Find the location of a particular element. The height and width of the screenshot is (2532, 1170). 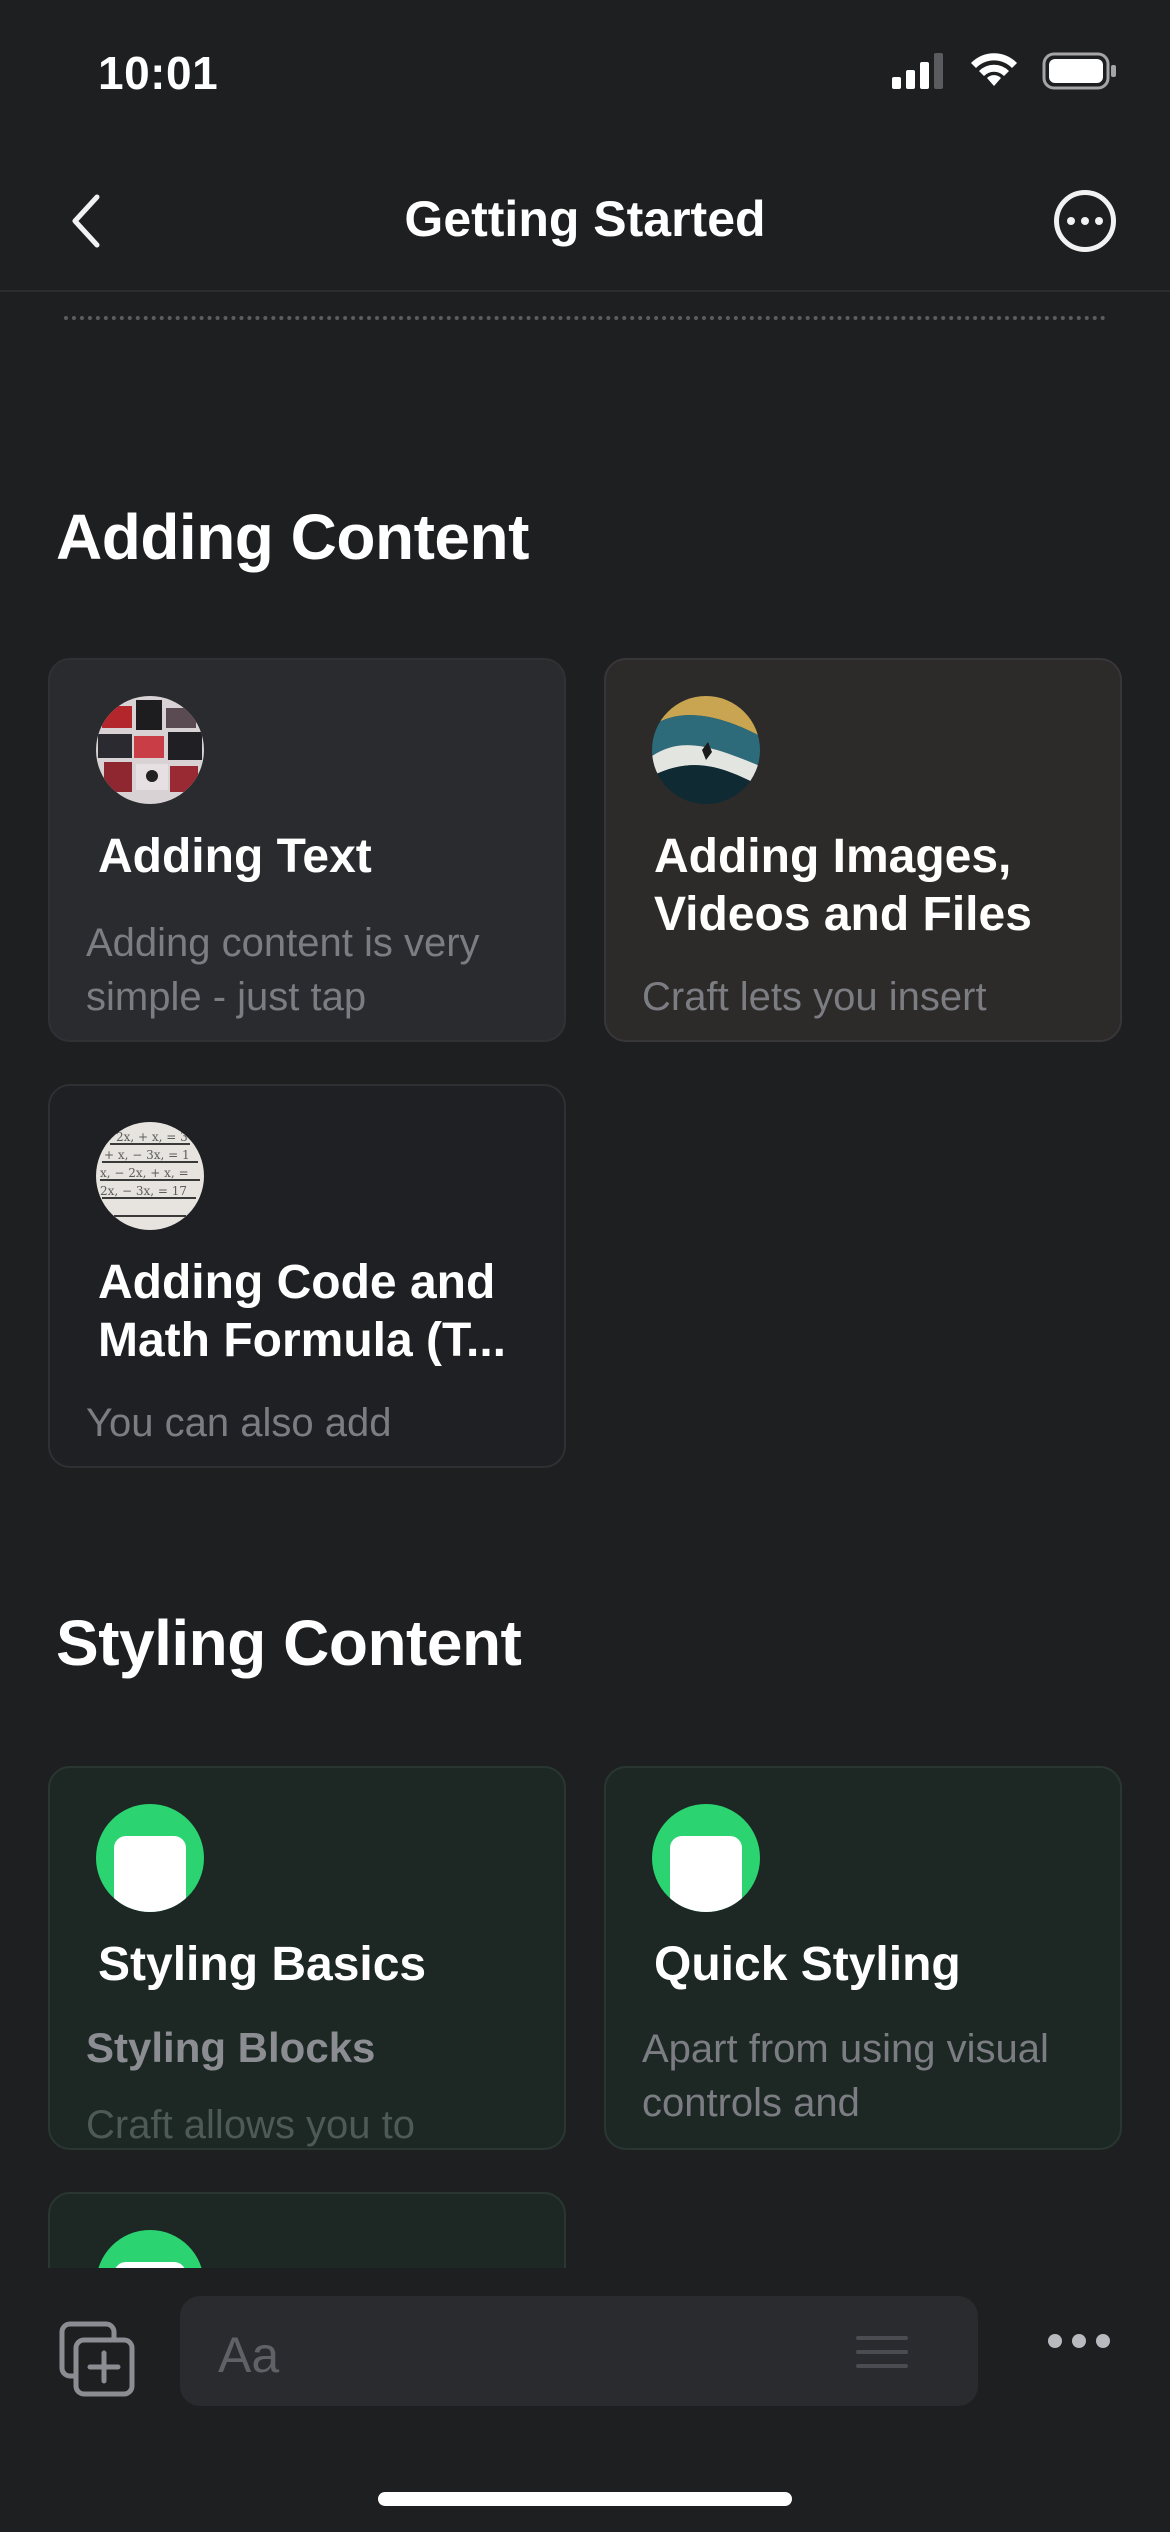

text-input: Aa is located at coordinates (579, 2351).